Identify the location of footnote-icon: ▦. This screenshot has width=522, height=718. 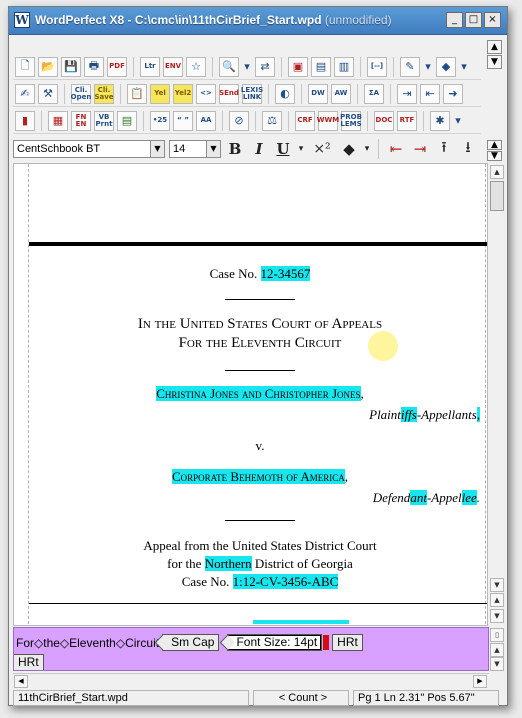
(58, 120).